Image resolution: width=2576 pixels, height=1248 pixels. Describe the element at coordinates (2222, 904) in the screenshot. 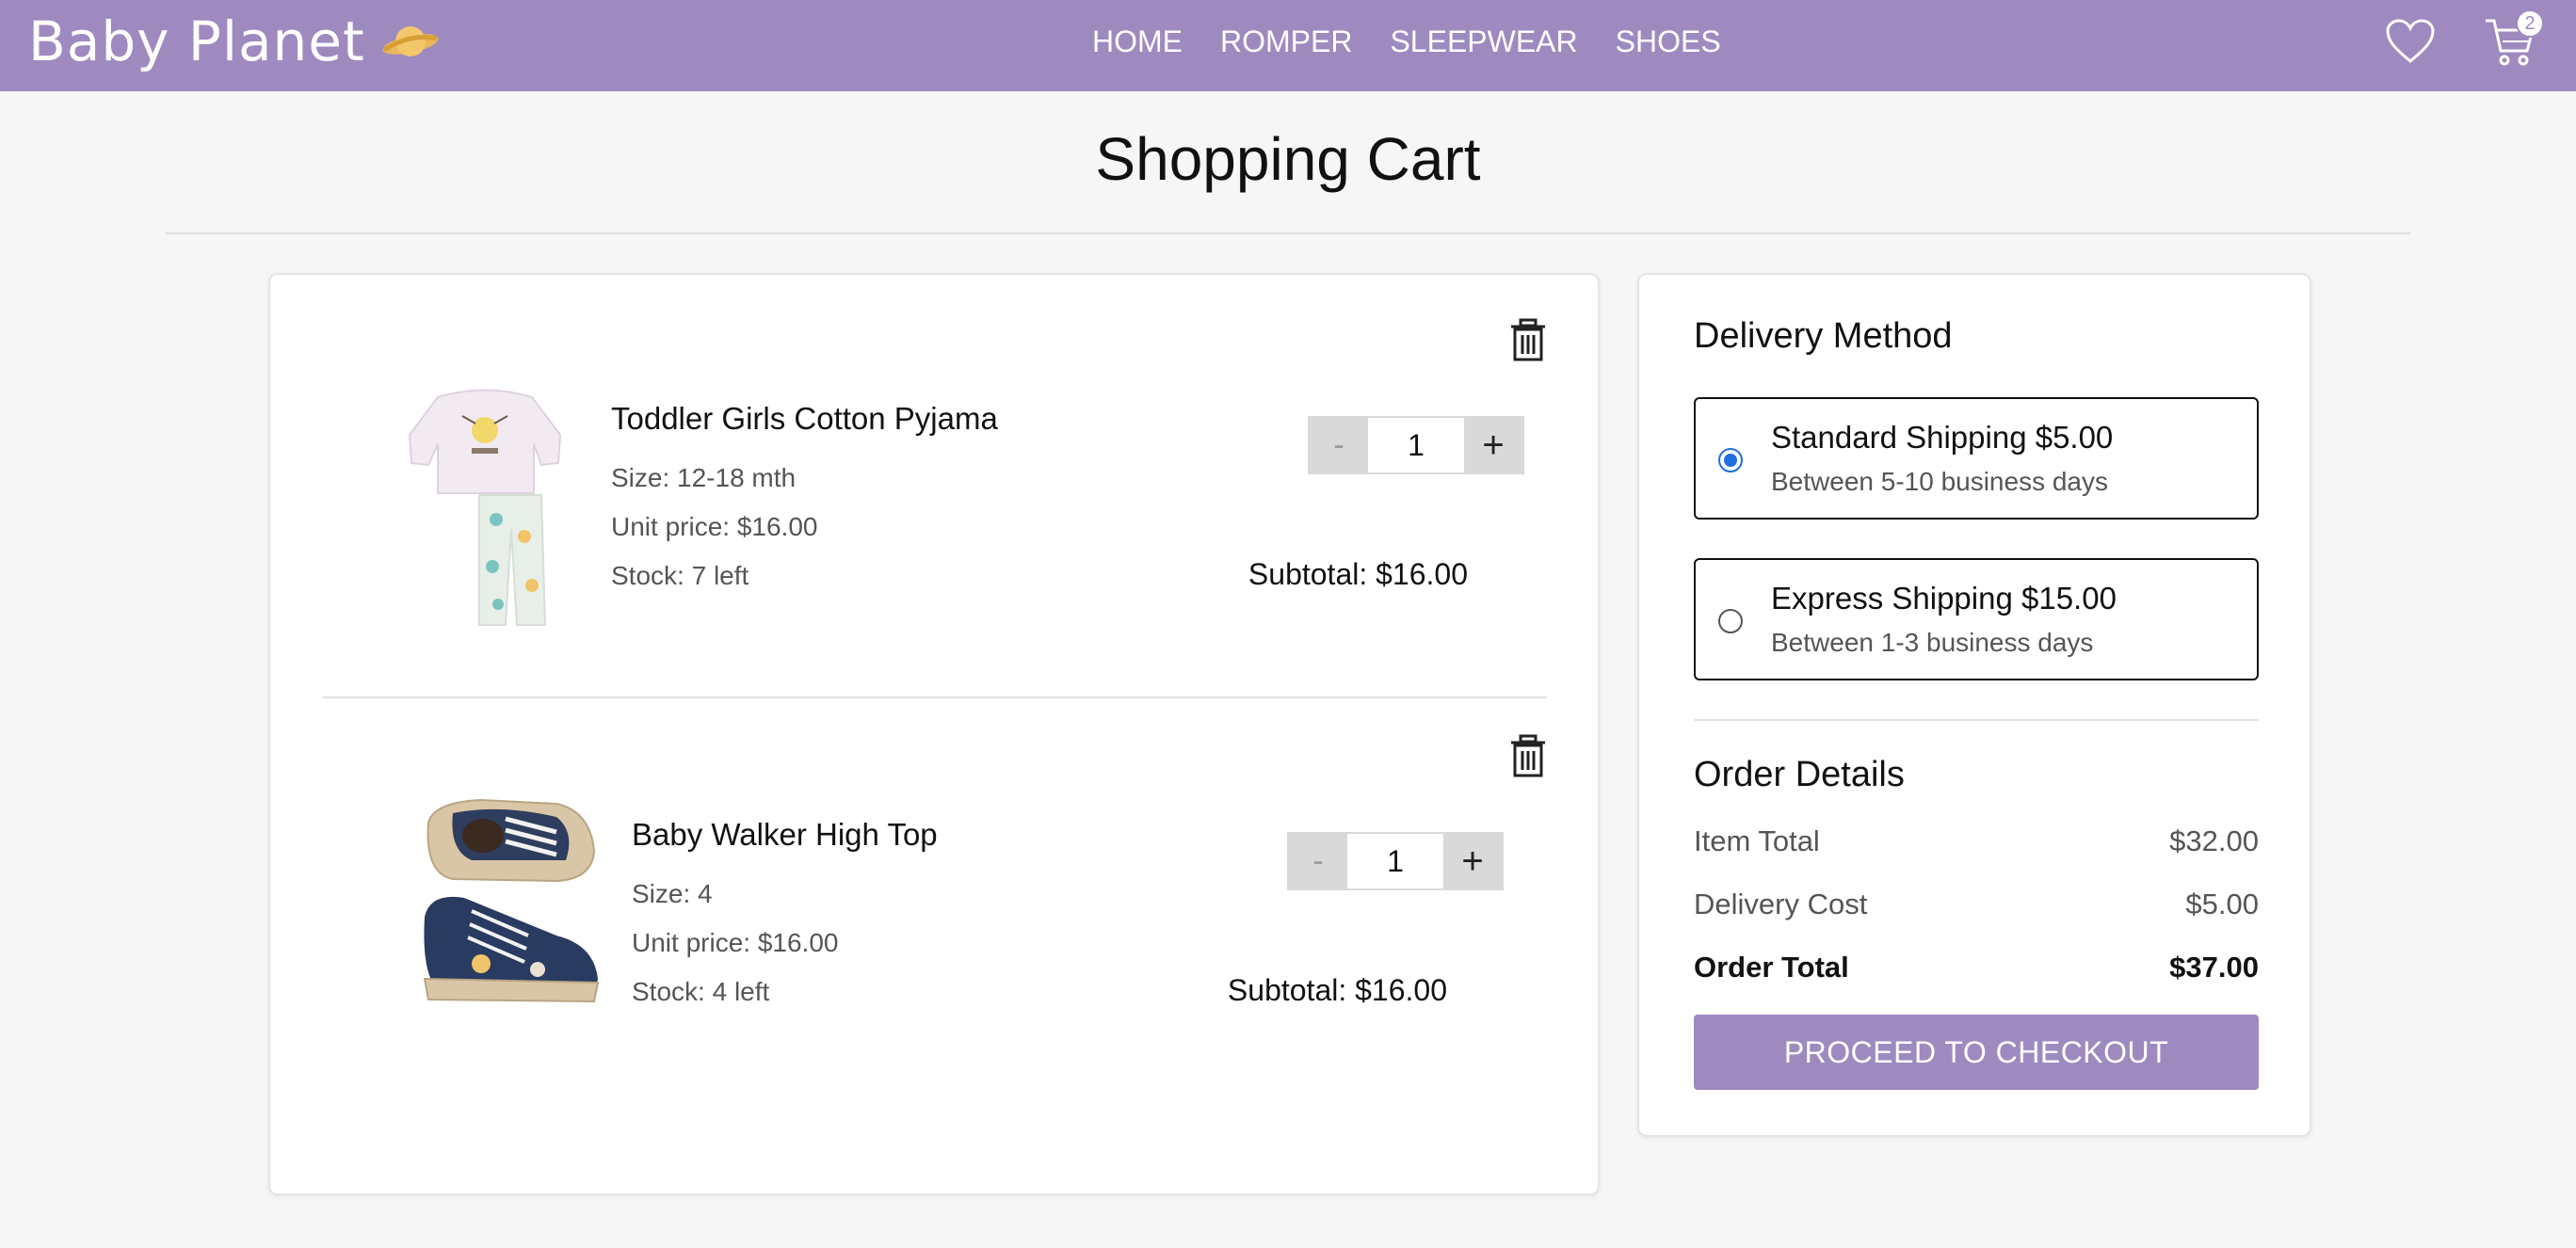

I see `delivery-cost-value: $5.00` at that location.